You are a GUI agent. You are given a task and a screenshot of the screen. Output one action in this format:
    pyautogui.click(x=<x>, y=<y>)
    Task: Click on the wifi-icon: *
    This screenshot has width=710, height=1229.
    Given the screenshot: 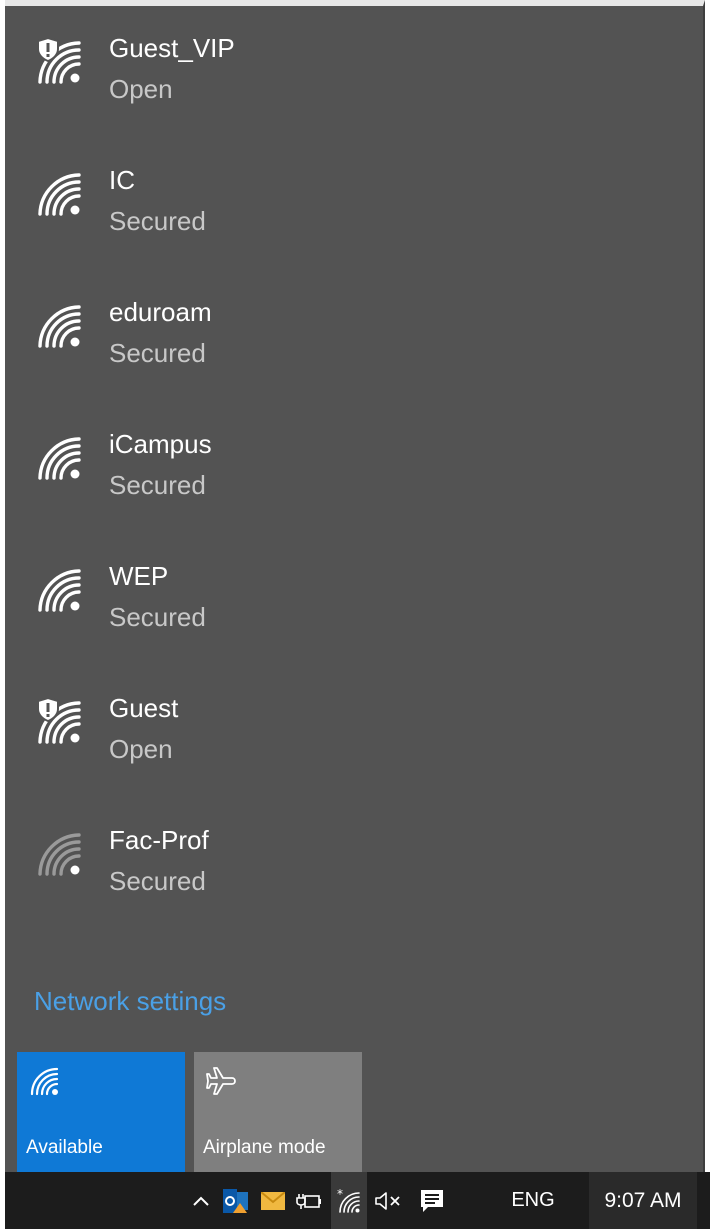 What is the action you would take?
    pyautogui.click(x=348, y=1201)
    